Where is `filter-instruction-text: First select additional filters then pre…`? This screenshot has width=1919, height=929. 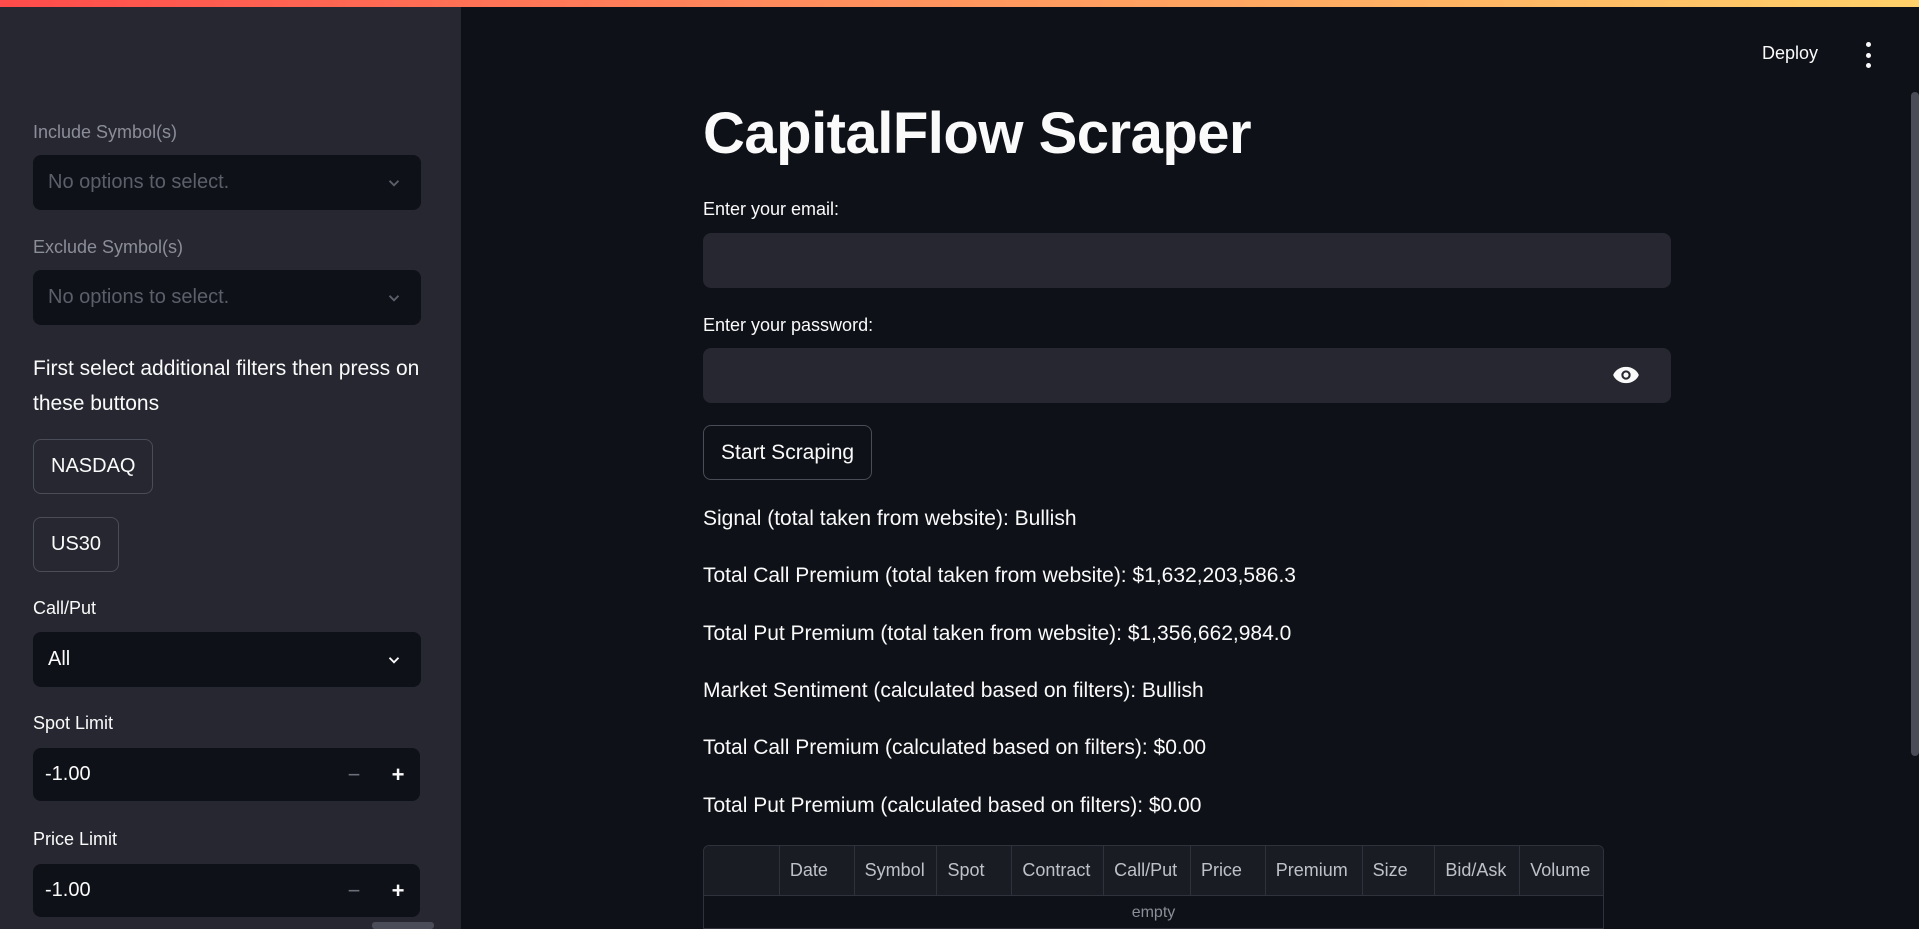
filter-instruction-text: First select additional filters then pre… is located at coordinates (226, 386).